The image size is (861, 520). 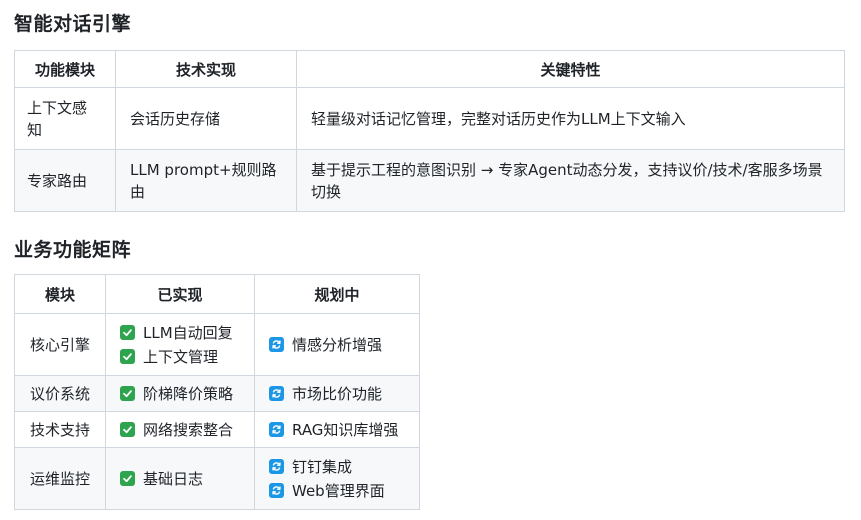 I want to click on column-header: 规划中, so click(x=337, y=294).